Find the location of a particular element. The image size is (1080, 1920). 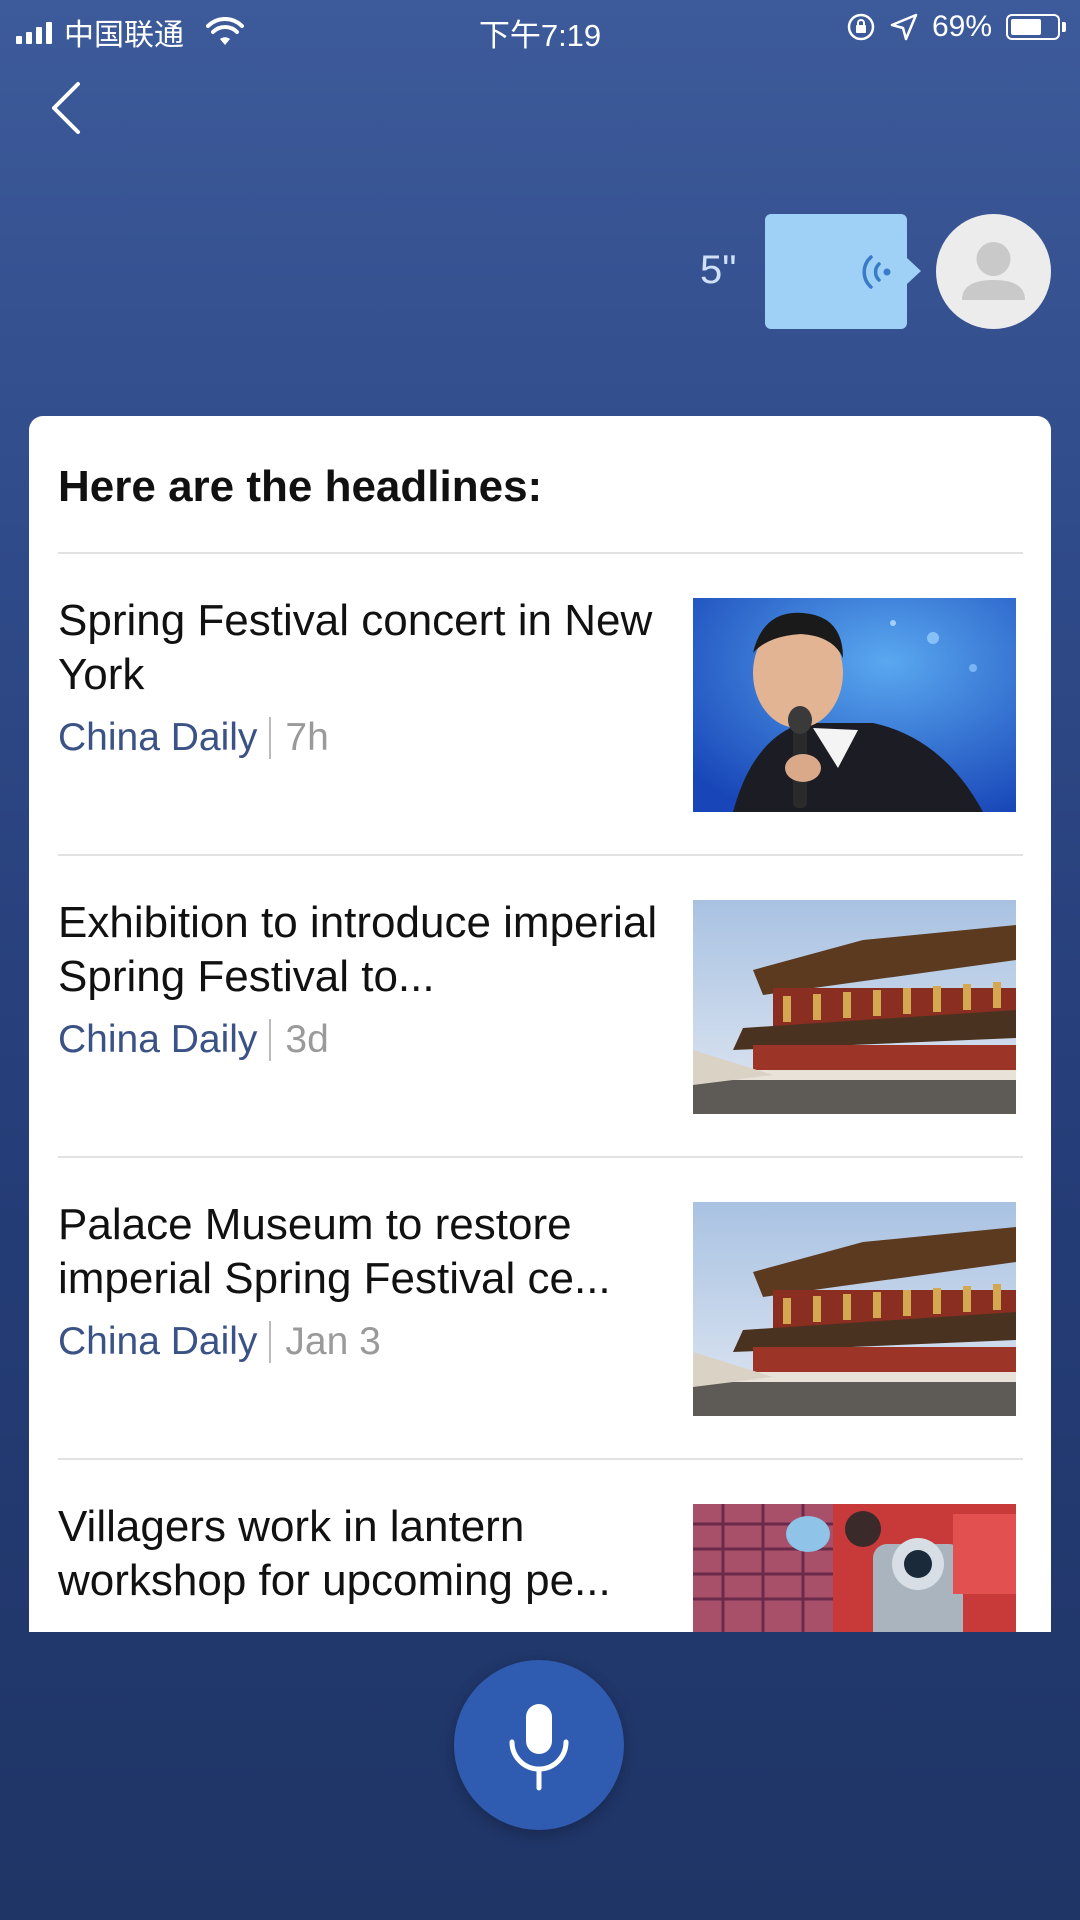

news-meta: China Daily 3d is located at coordinates (193, 1040).